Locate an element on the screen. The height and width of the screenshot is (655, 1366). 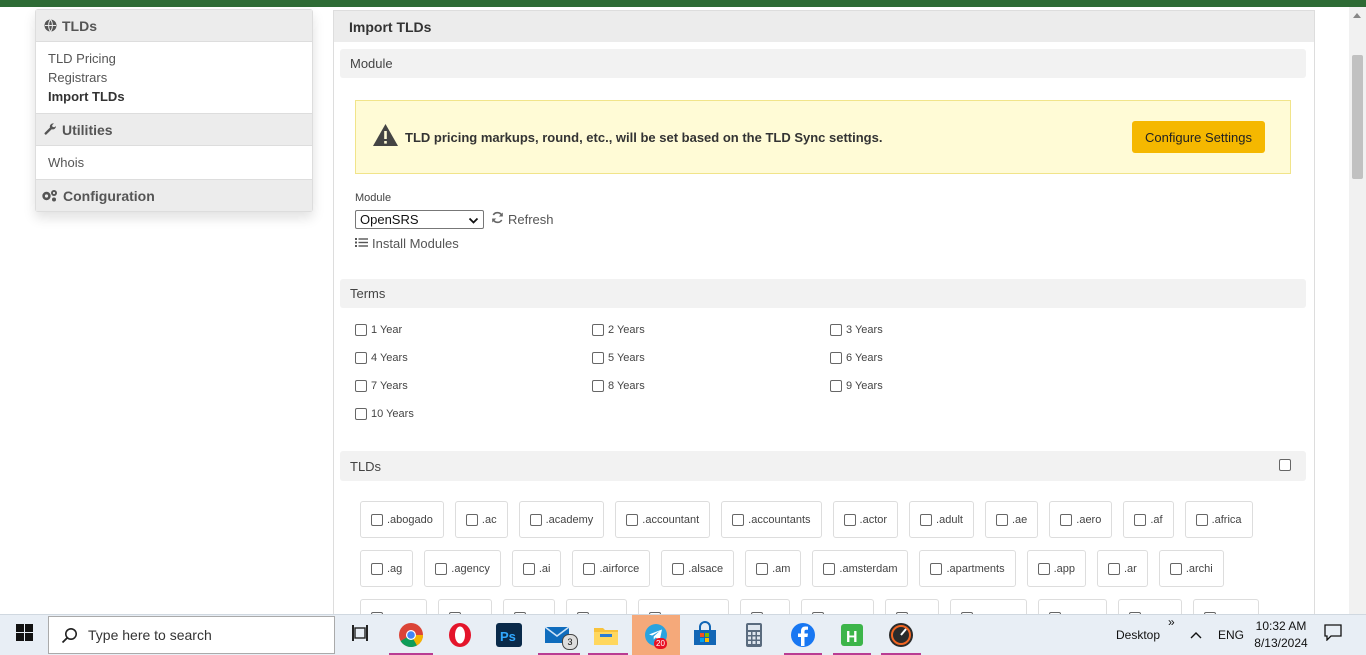
tld-chip: .abogado is located at coordinates (402, 519).